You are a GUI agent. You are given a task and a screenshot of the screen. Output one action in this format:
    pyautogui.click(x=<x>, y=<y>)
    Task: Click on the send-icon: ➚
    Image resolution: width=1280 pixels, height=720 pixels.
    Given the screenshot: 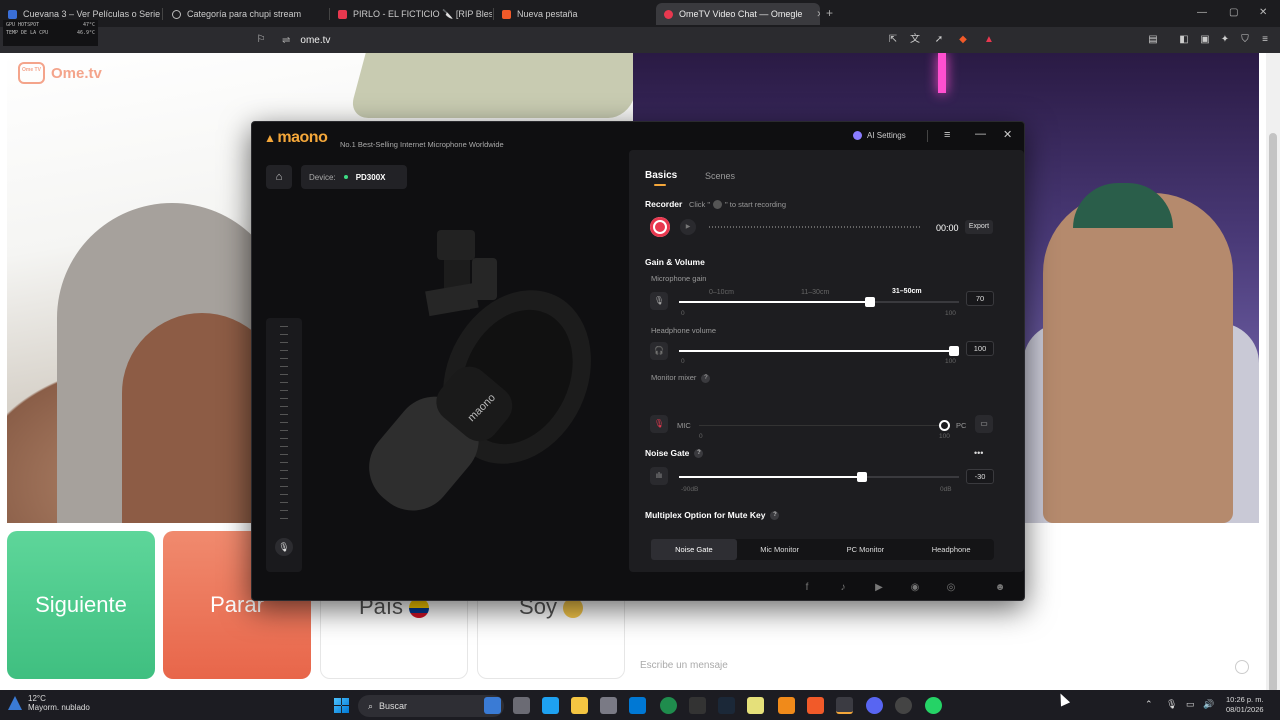 What is the action you would take?
    pyautogui.click(x=939, y=40)
    